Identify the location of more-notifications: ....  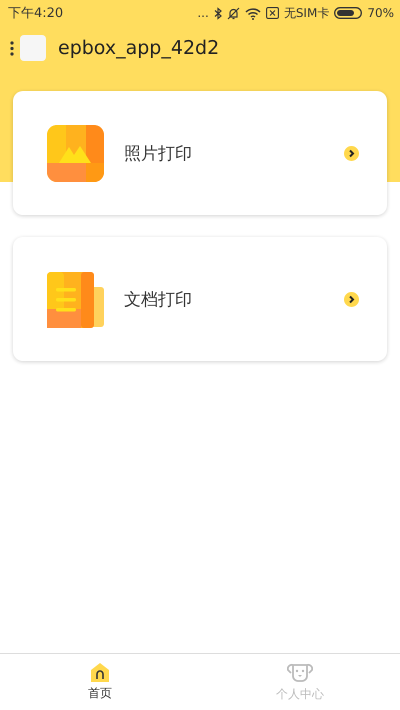
(203, 13).